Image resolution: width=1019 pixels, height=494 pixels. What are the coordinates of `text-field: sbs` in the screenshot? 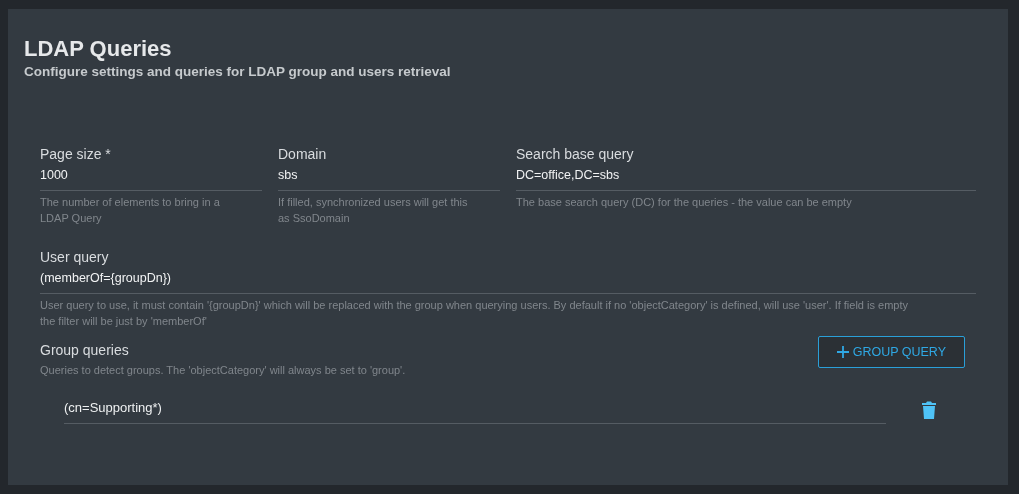 It's located at (389, 177).